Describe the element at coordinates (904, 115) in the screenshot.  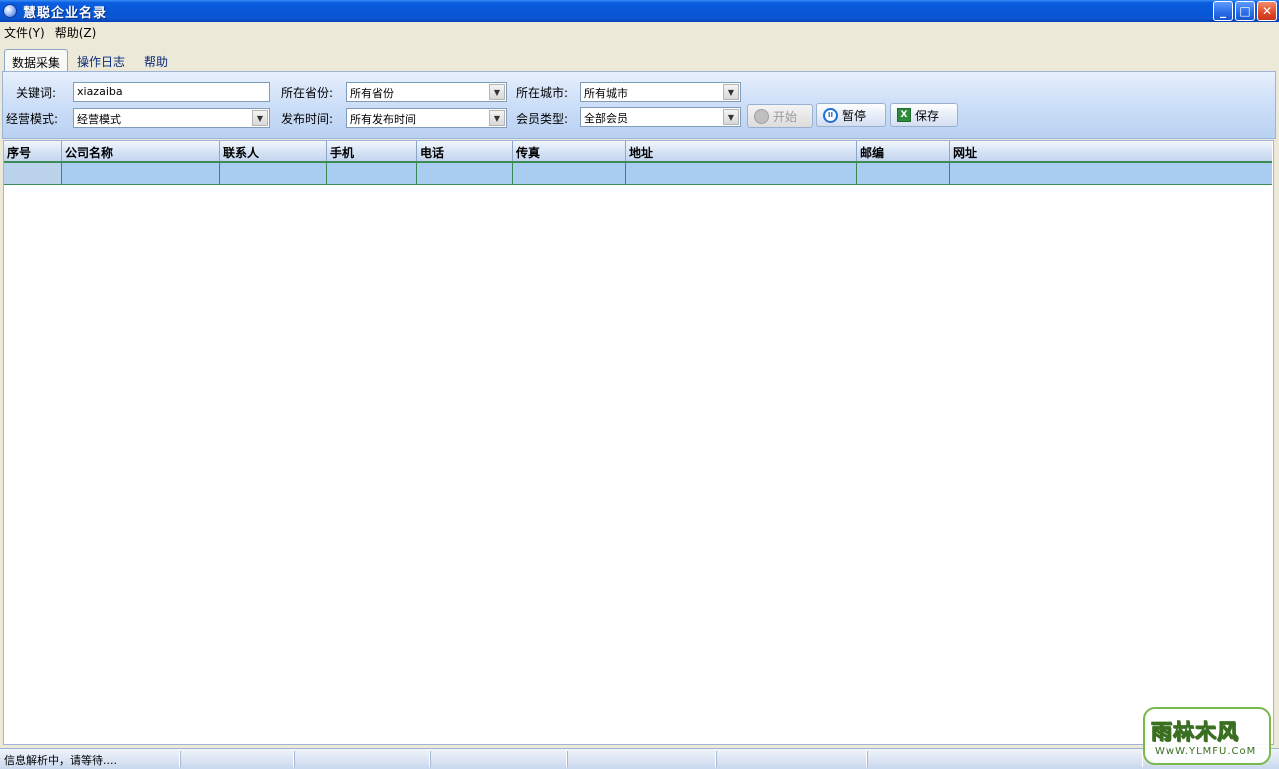
I see `excel-icon: X` at that location.